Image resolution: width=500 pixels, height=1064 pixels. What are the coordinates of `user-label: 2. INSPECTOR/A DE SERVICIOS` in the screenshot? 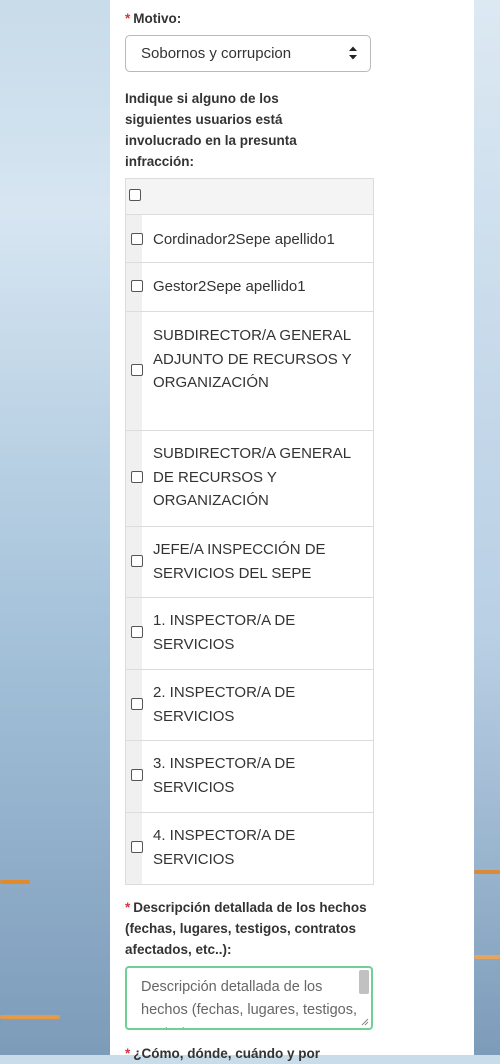 It's located at (224, 704).